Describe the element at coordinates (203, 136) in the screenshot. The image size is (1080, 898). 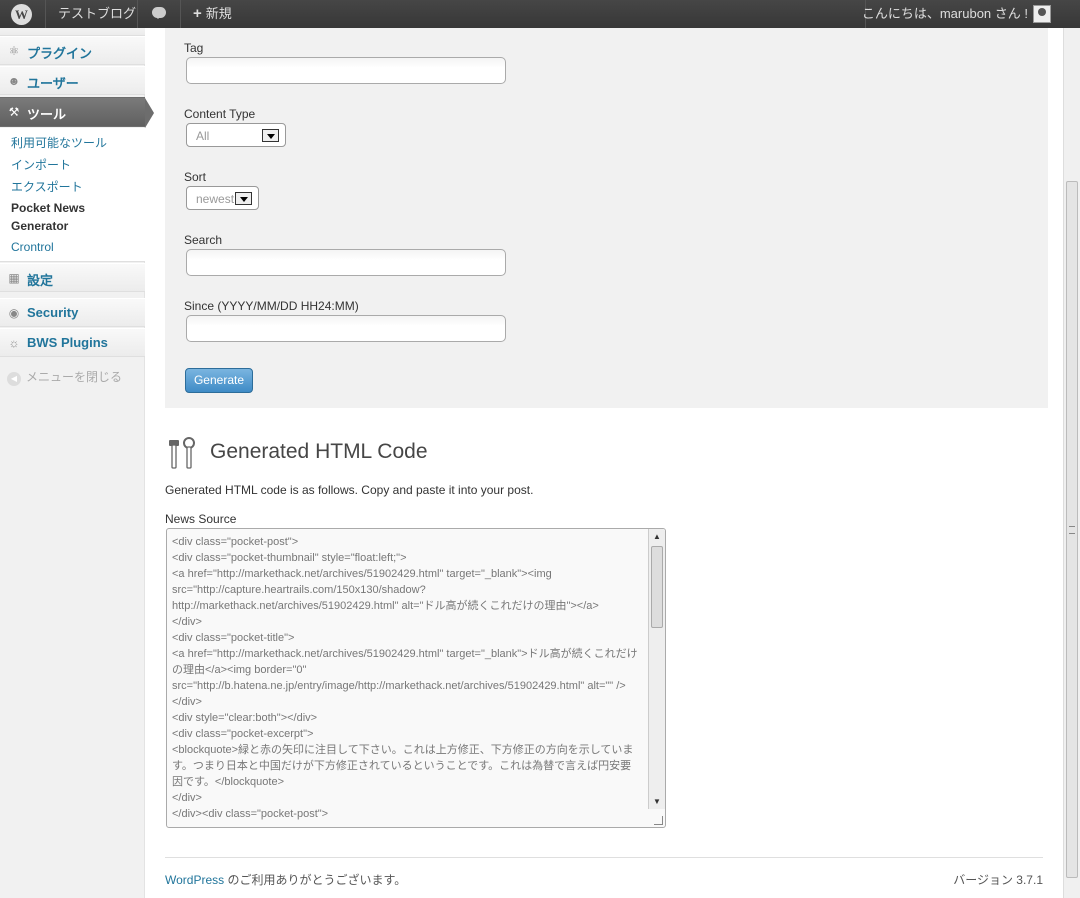
I see `content-type-value: All` at that location.